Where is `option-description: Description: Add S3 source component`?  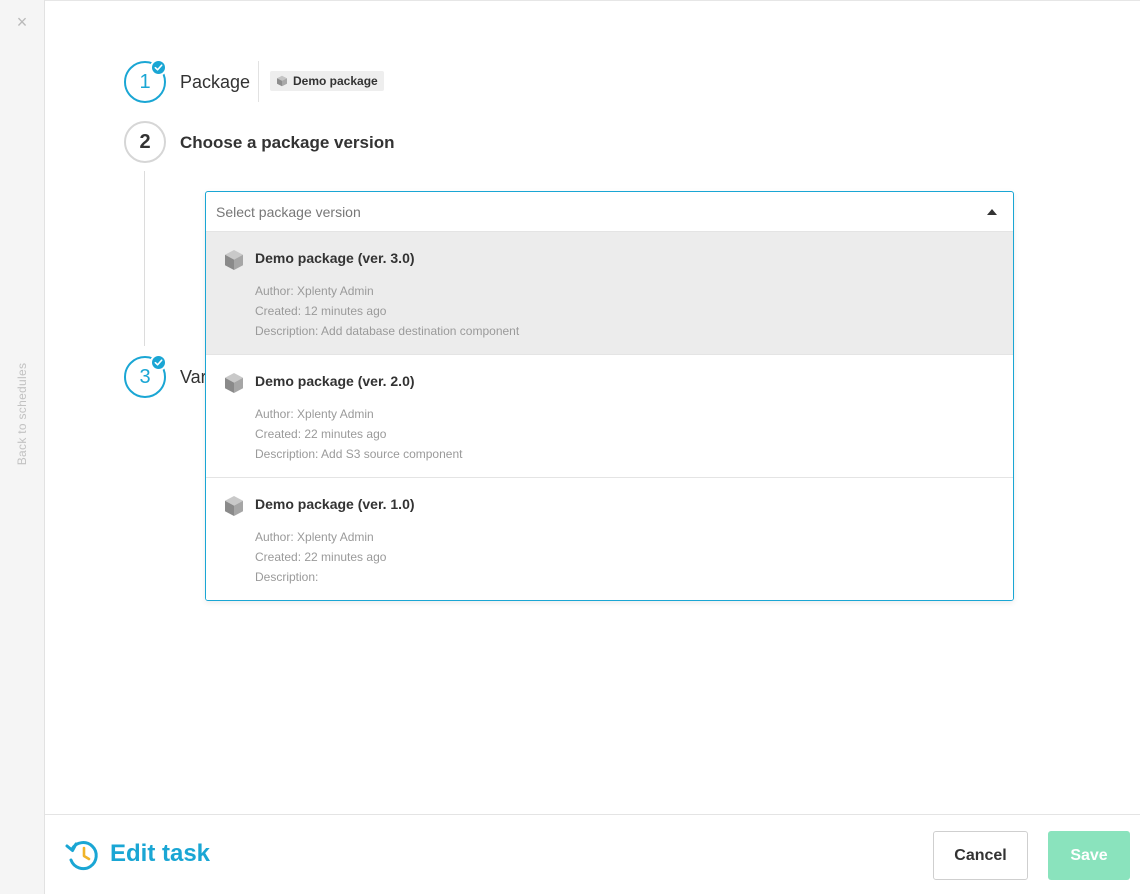 option-description: Description: Add S3 source component is located at coordinates (359, 454).